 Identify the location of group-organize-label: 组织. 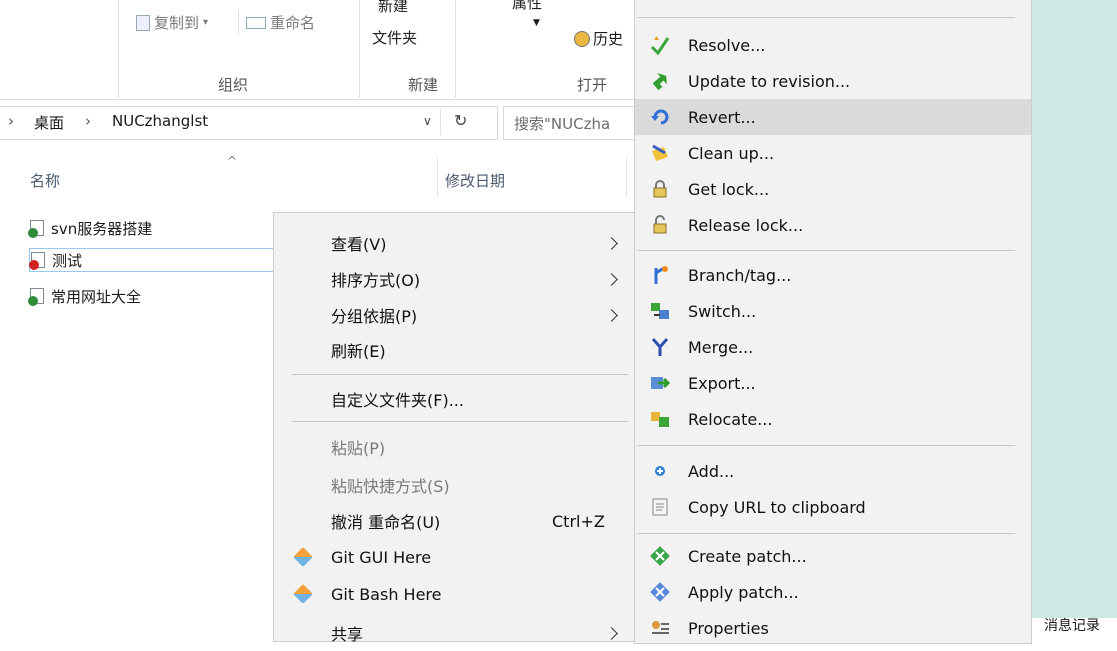
(233, 85).